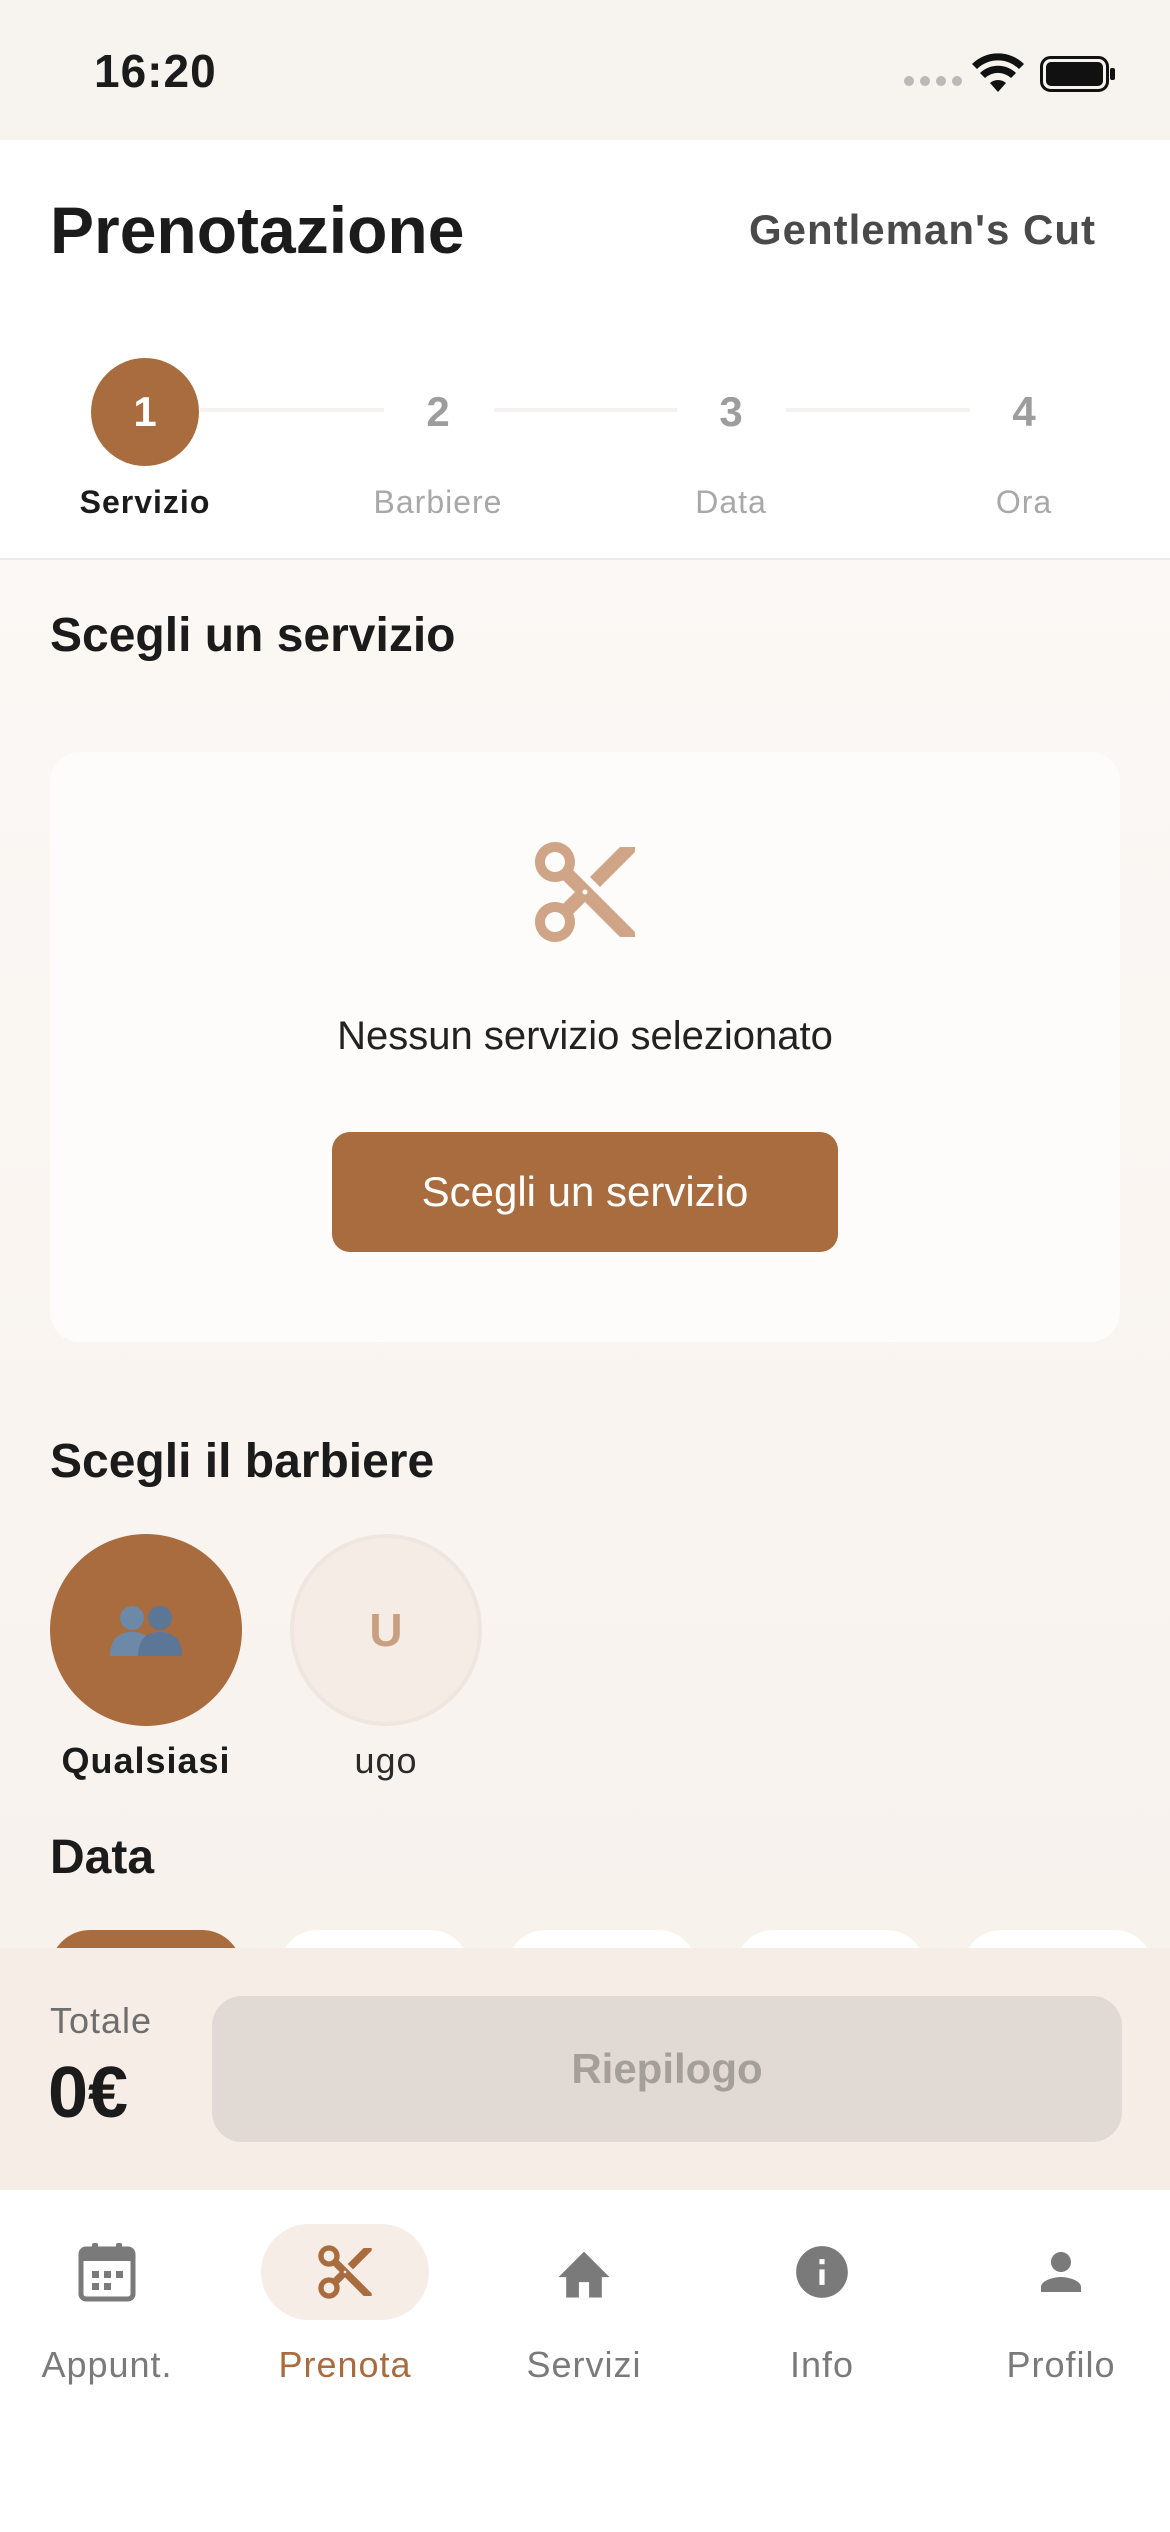 The width and height of the screenshot is (1170, 2532). I want to click on step-number: 3, so click(731, 412).